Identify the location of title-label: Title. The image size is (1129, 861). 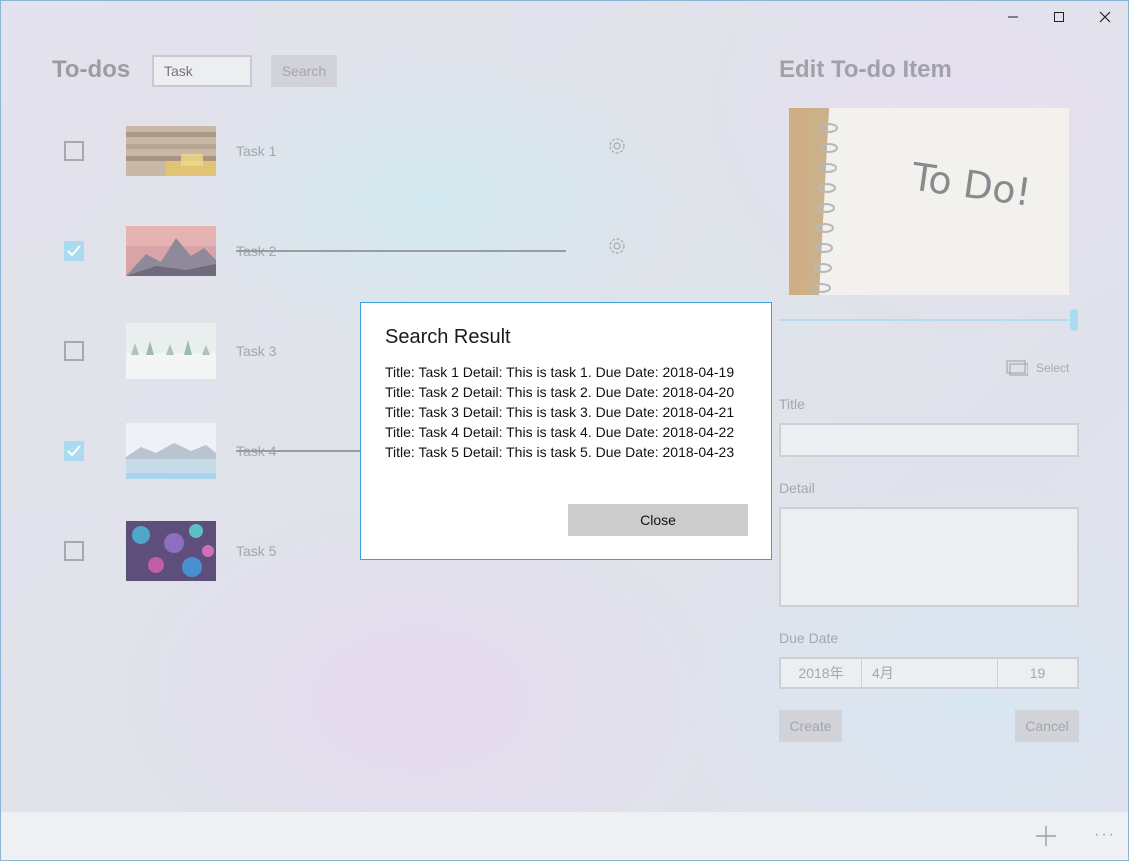
(792, 404).